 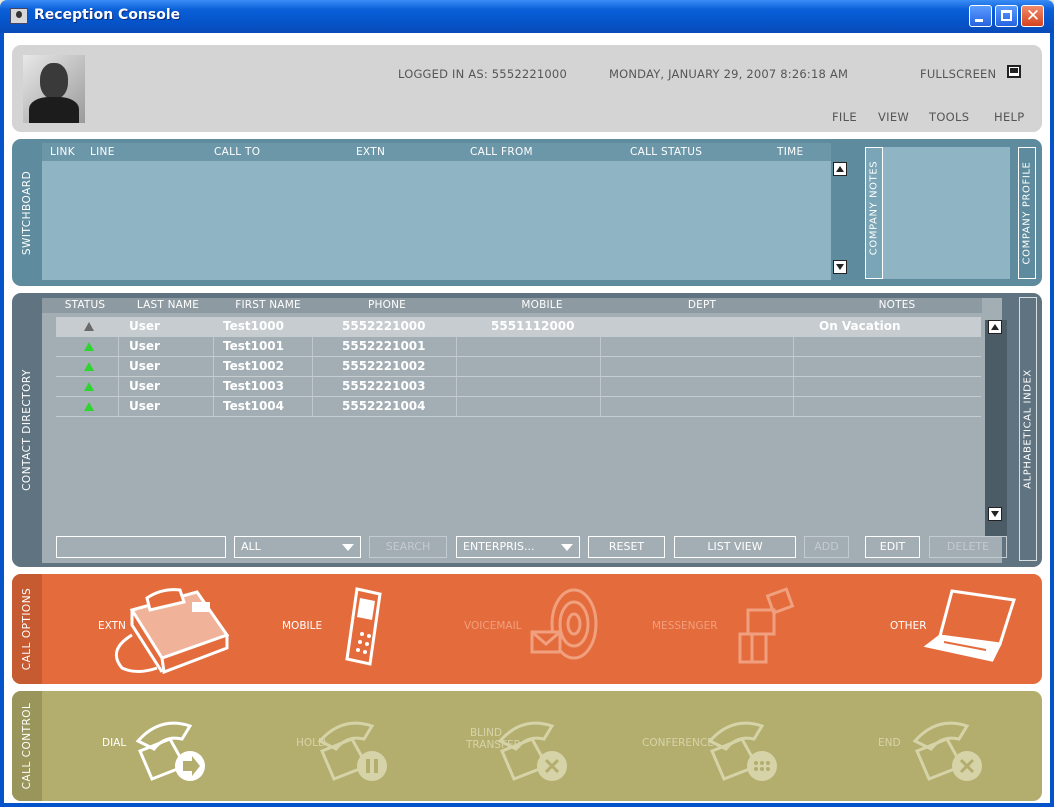 I want to click on table-row: User Test1001 5552221001, so click(x=518, y=346).